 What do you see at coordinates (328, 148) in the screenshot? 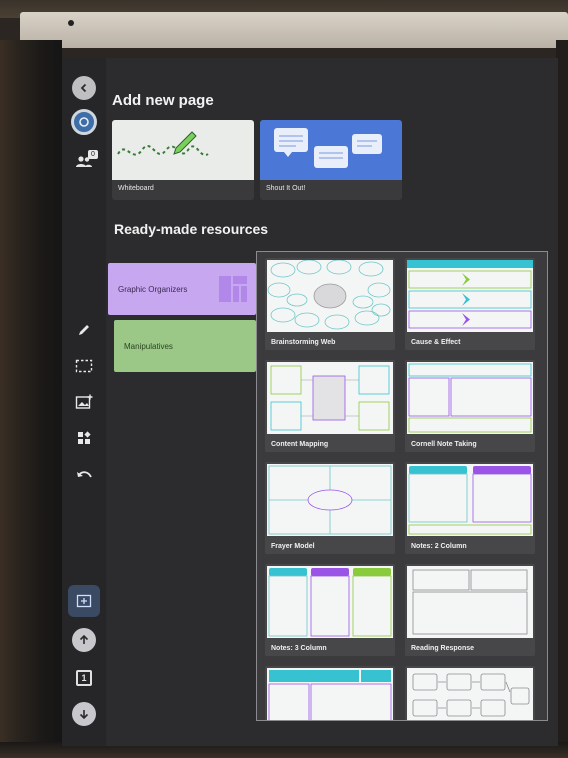
I see `speech-bubbles-illustration` at bounding box center [328, 148].